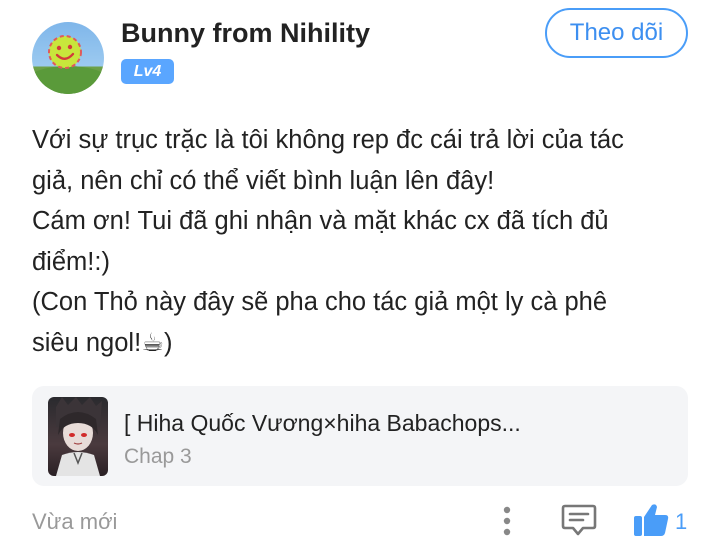 This screenshot has height=558, width=708. Describe the element at coordinates (579, 520) in the screenshot. I see `comment-icon` at that location.